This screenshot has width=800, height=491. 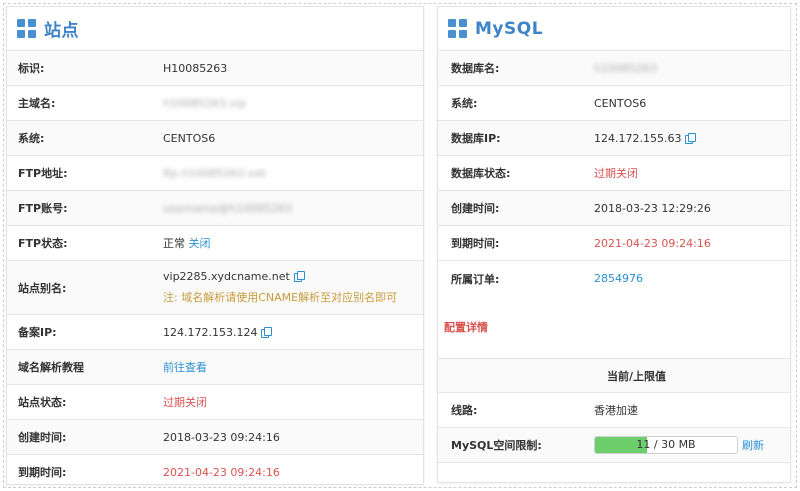 What do you see at coordinates (466, 327) in the screenshot?
I see `config-detail-title: 配置详情` at bounding box center [466, 327].